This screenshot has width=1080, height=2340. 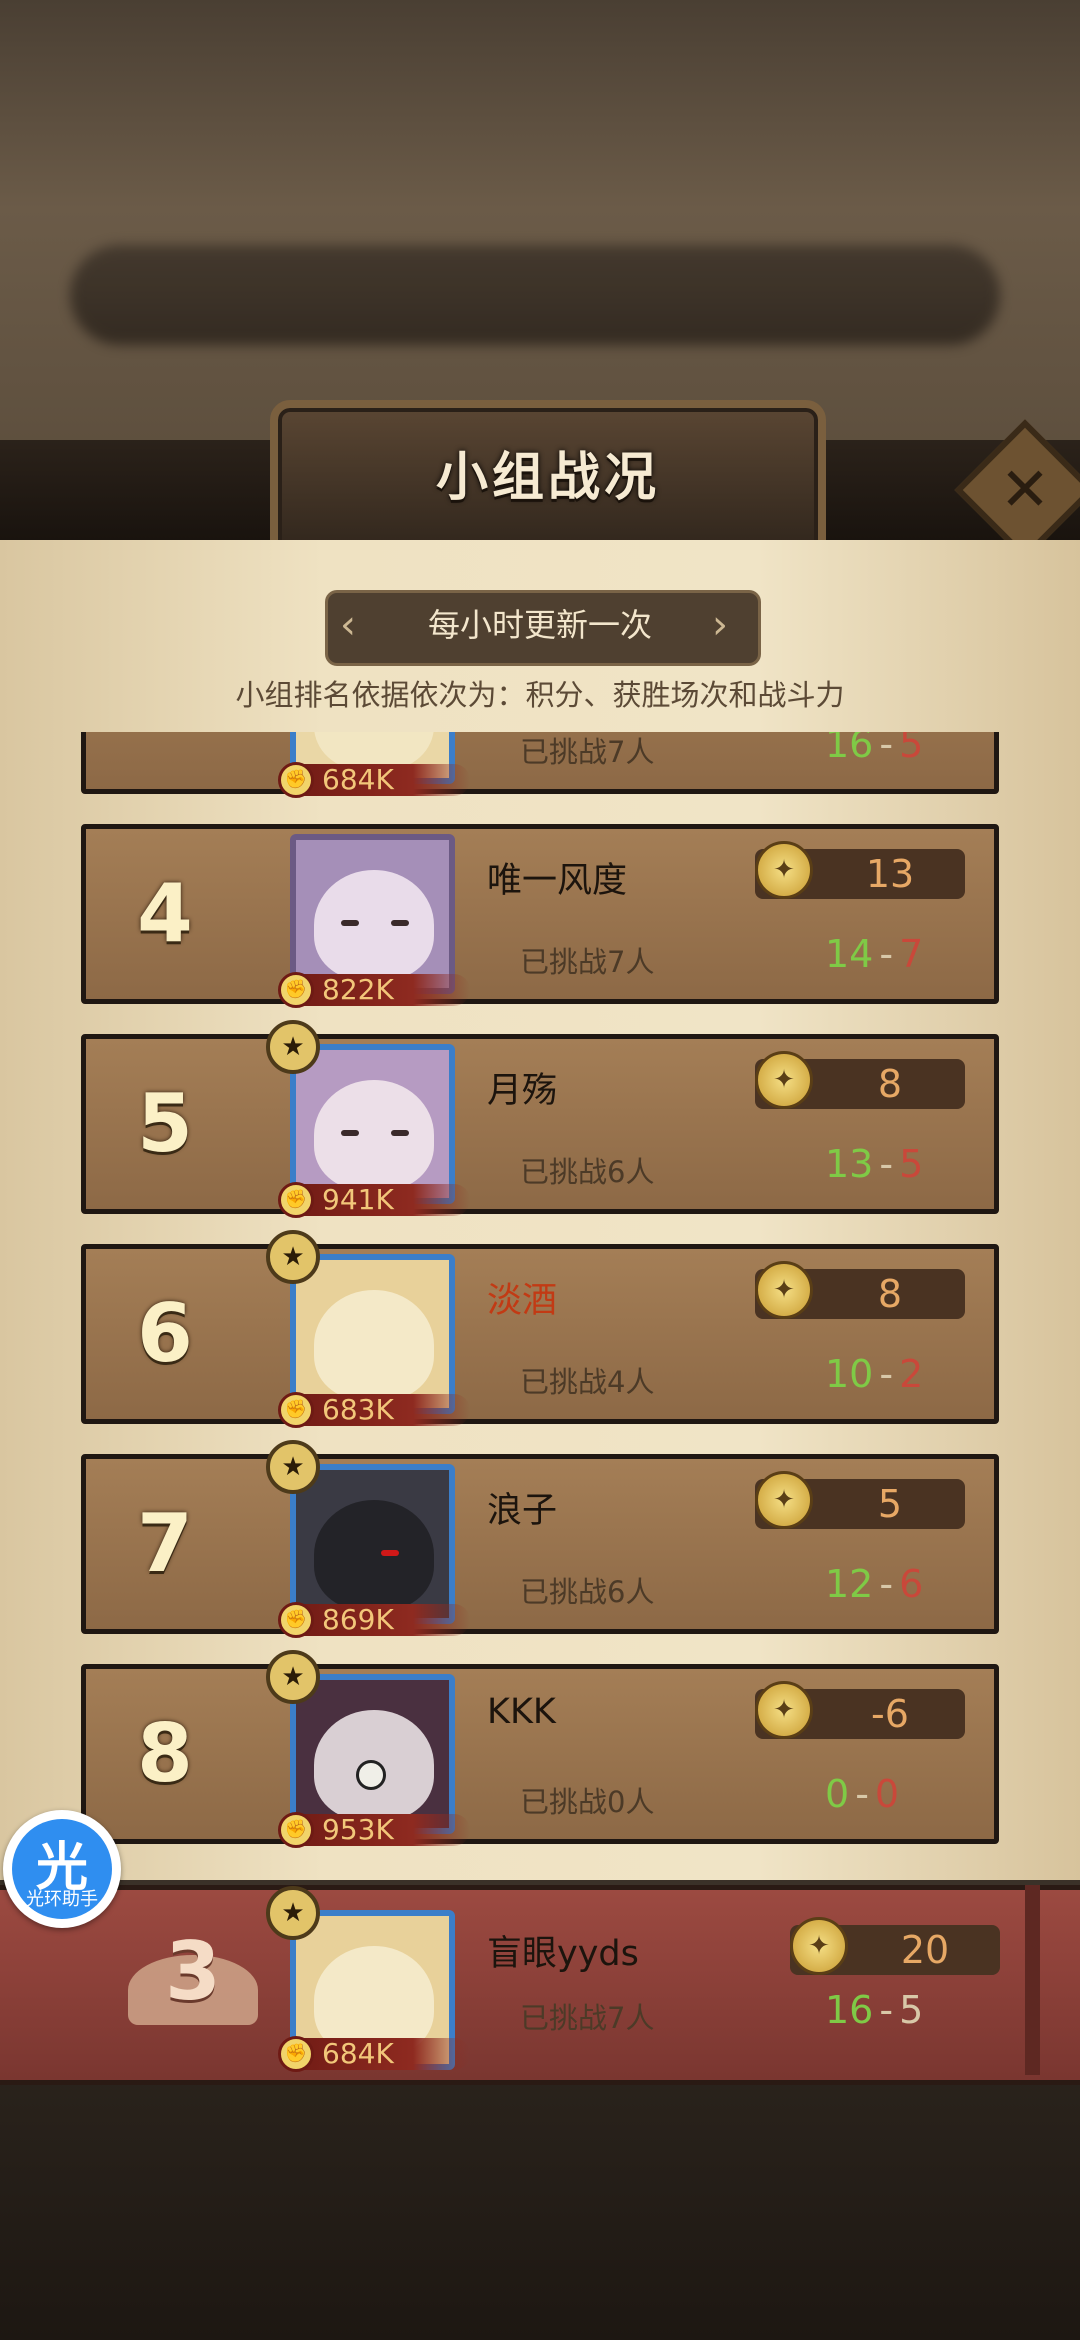 I want to click on wins: 12, so click(x=849, y=1584).